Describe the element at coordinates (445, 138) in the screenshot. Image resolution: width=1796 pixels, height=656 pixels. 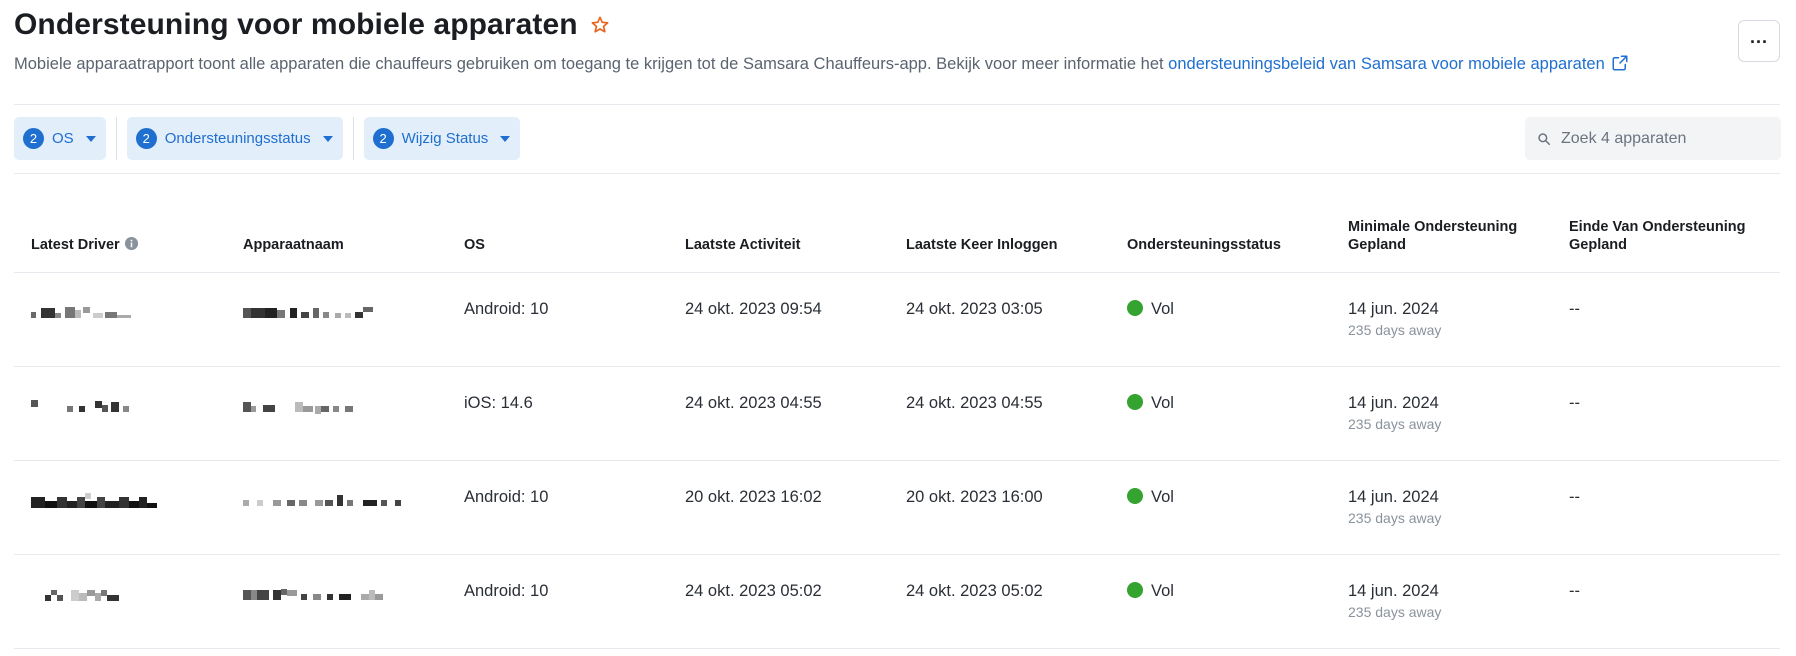
I see `filter-label: Wijzig Status` at that location.